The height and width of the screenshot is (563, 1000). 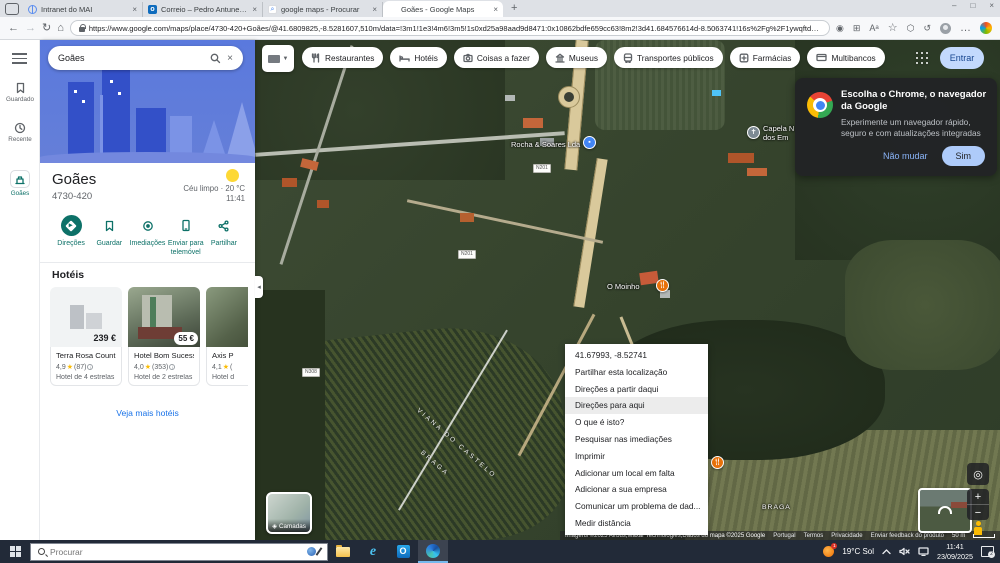 What do you see at coordinates (15, 551) in the screenshot?
I see `start-button` at bounding box center [15, 551].